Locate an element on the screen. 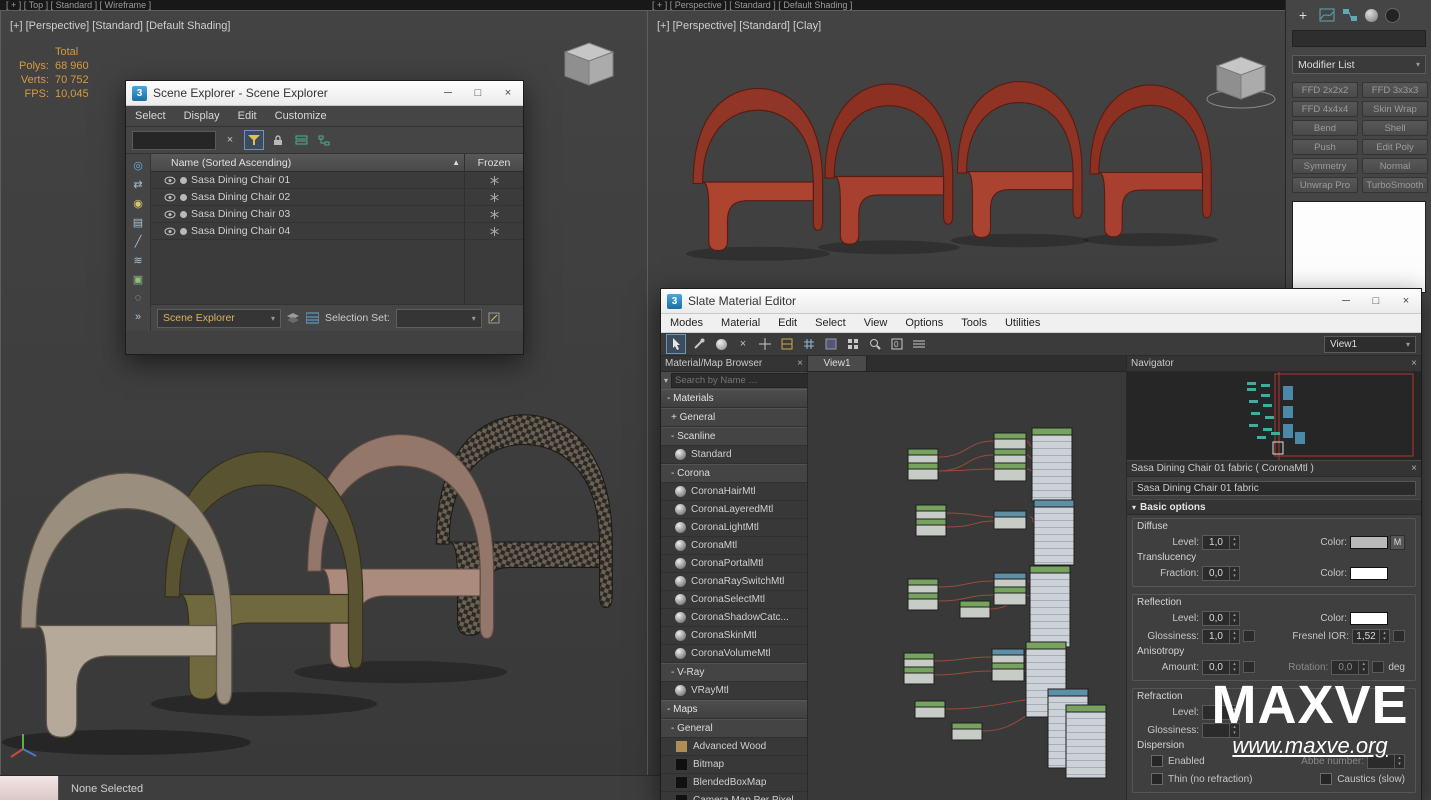  explorer-preset-combo: Scene Explorer ▾ is located at coordinates (219, 318).